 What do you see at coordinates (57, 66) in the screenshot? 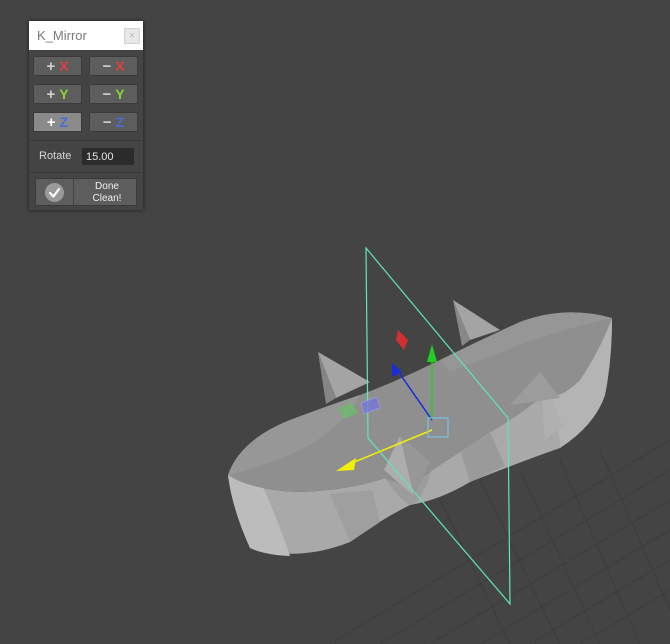
I see `mirror-plus-x-button: + X` at bounding box center [57, 66].